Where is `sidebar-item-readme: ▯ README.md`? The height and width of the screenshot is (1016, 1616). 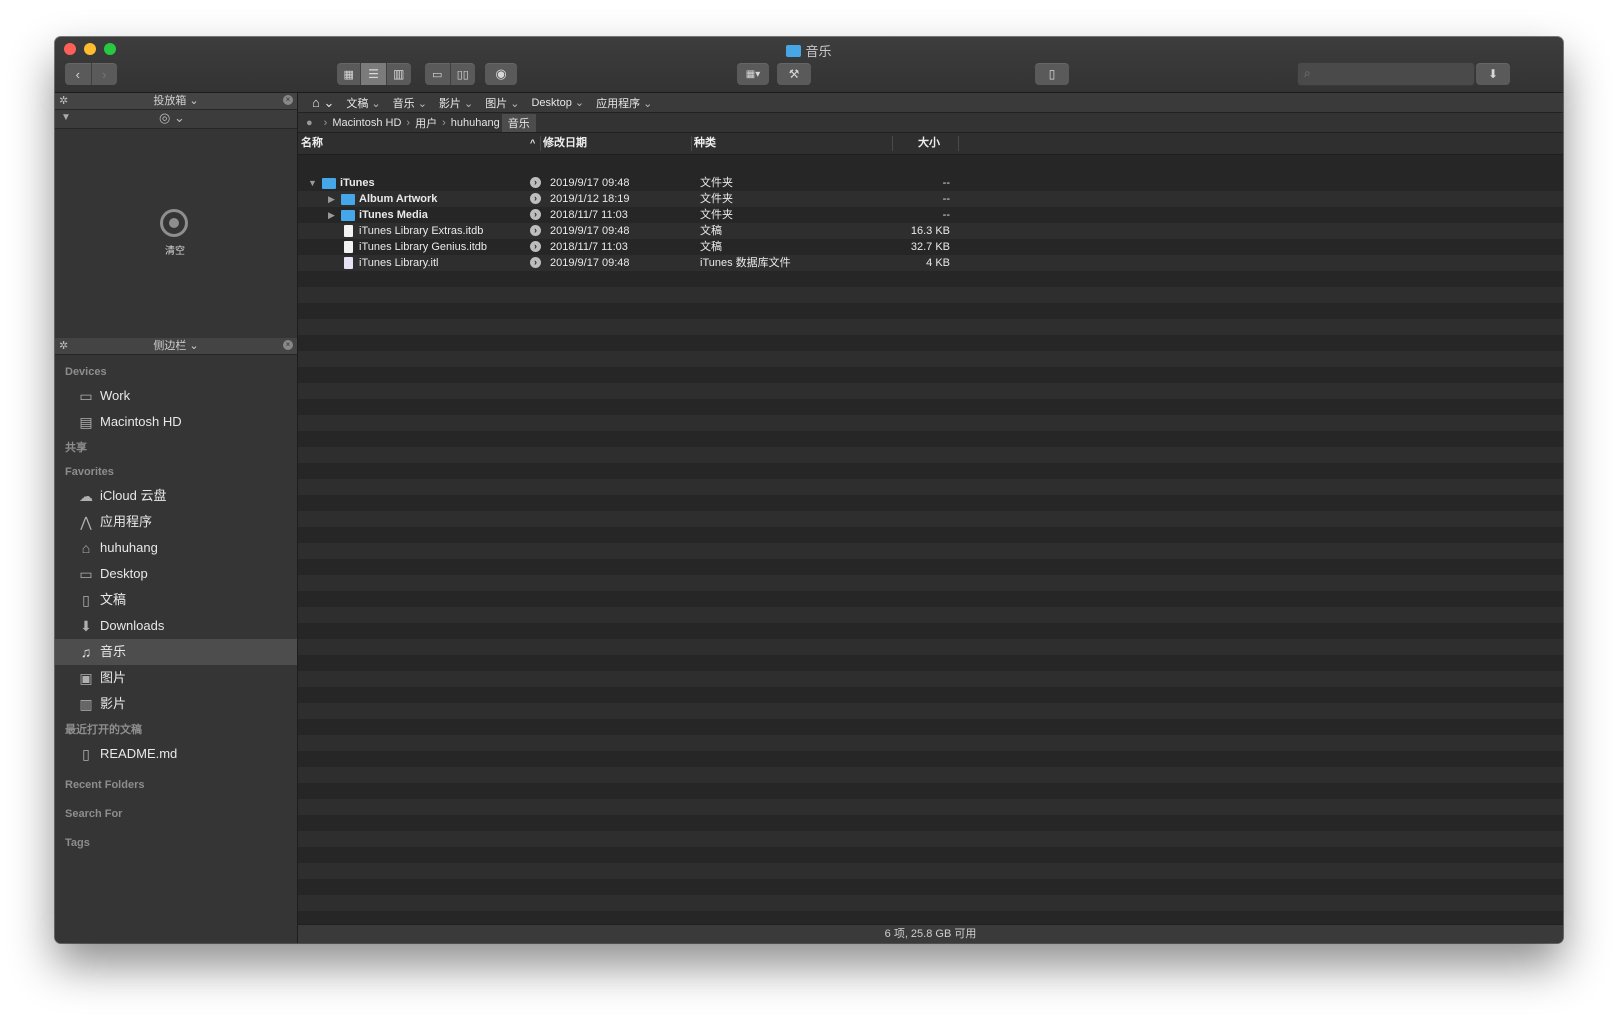
sidebar-item-readme: ▯ README.md is located at coordinates (176, 754).